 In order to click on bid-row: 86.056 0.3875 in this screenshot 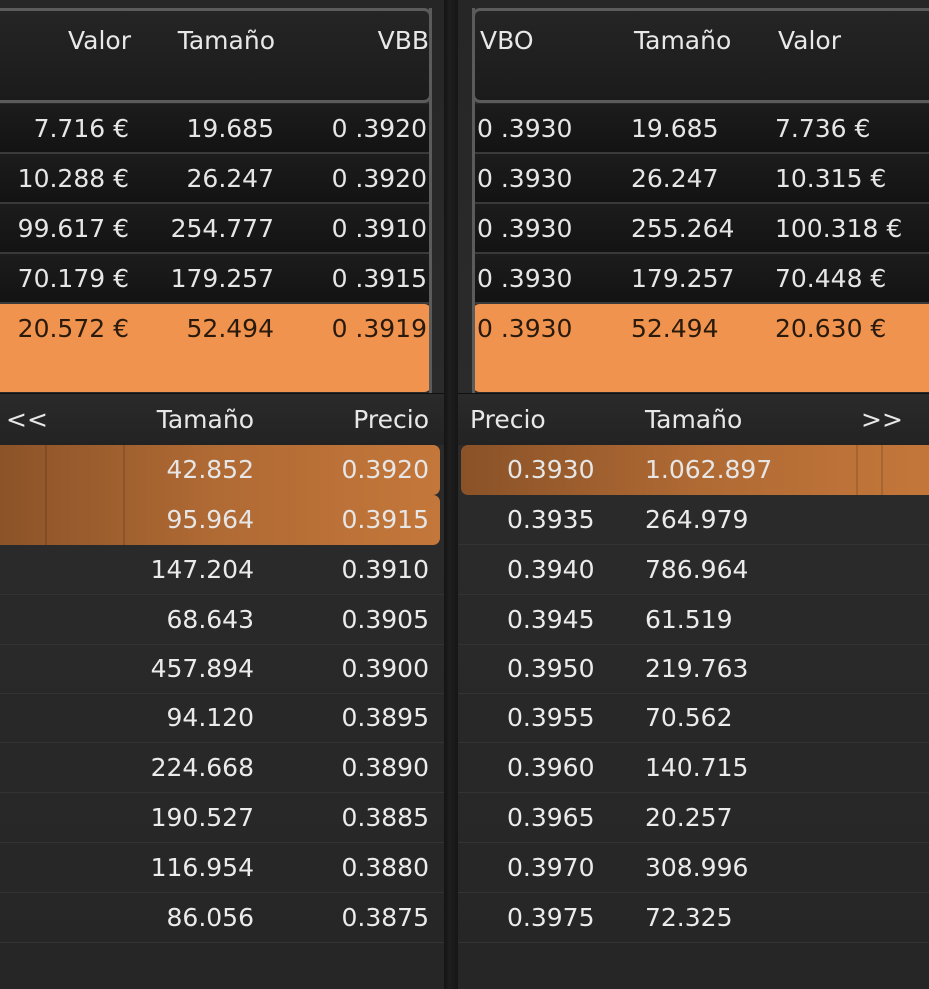, I will do `click(222, 918)`.